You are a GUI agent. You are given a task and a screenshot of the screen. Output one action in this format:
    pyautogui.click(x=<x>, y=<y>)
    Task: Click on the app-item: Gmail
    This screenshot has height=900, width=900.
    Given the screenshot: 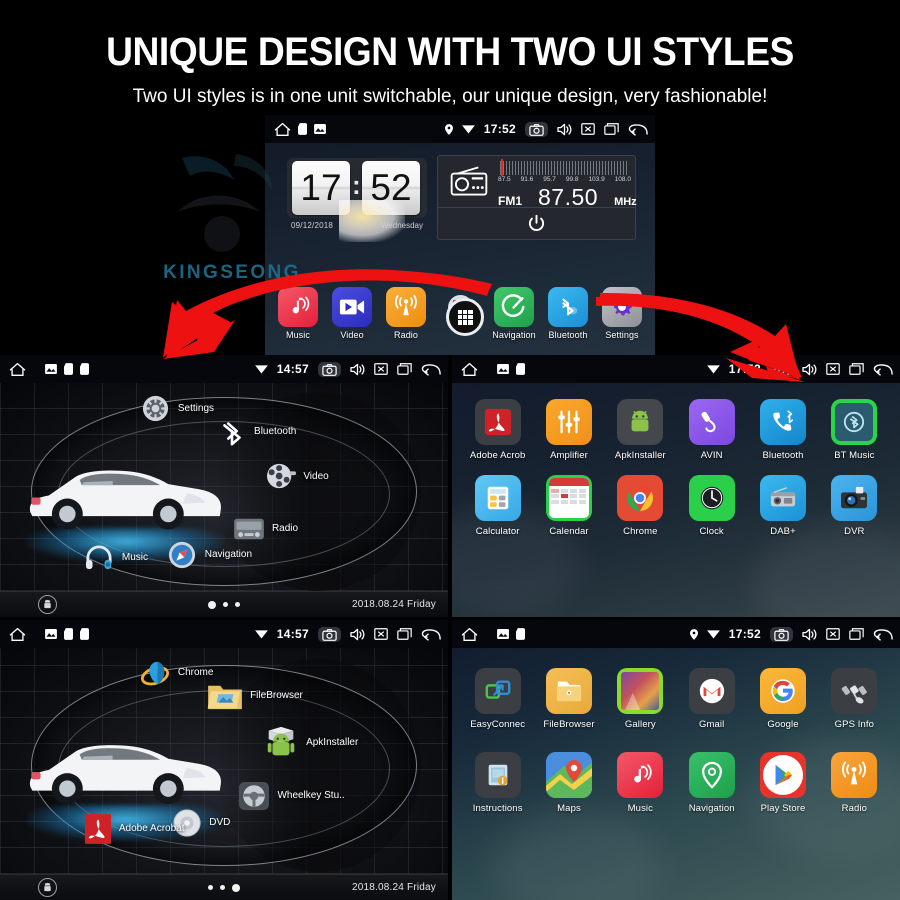 What is the action you would take?
    pyautogui.click(x=711, y=699)
    